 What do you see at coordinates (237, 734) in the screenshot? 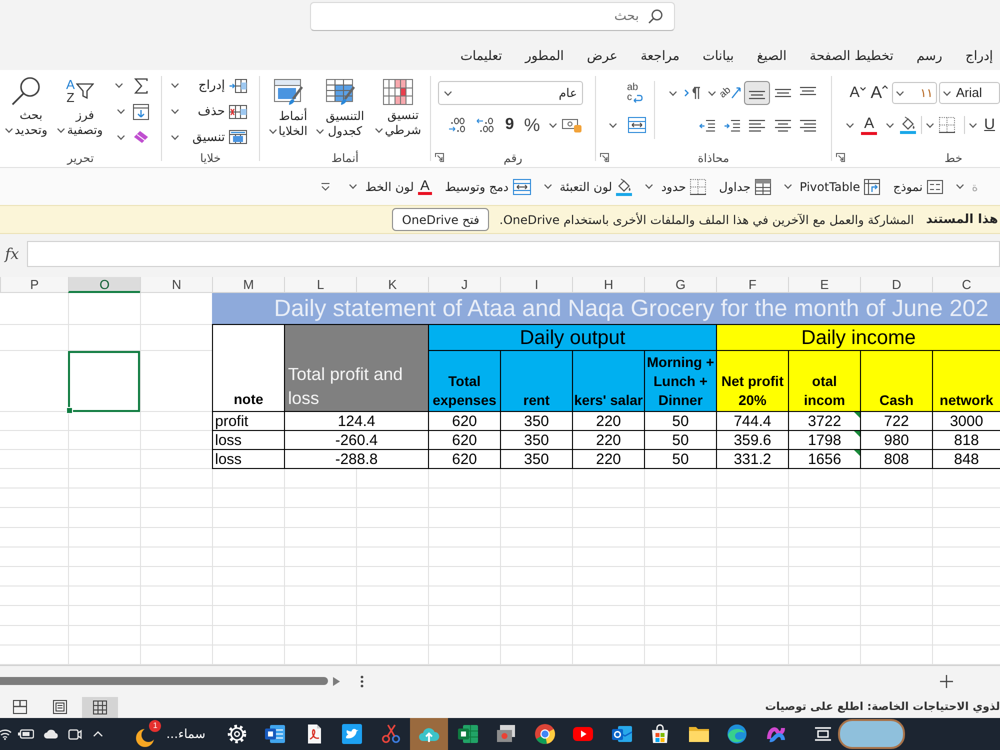
I see `gear-icon` at bounding box center [237, 734].